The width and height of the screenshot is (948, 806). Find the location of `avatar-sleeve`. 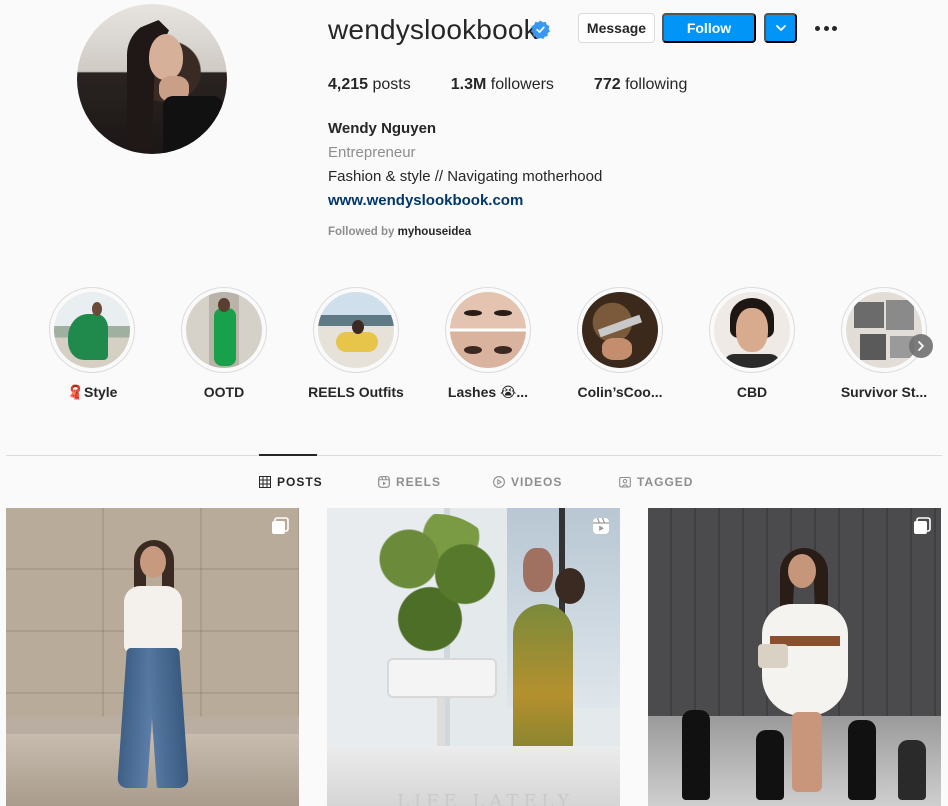

avatar-sleeve is located at coordinates (193, 125).